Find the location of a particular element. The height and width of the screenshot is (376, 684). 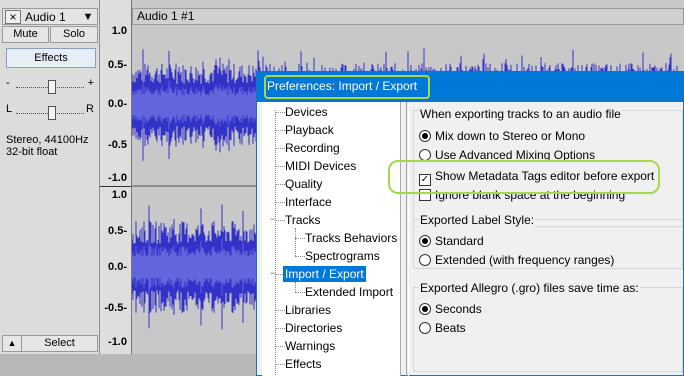

seconds-radio is located at coordinates (425, 309).